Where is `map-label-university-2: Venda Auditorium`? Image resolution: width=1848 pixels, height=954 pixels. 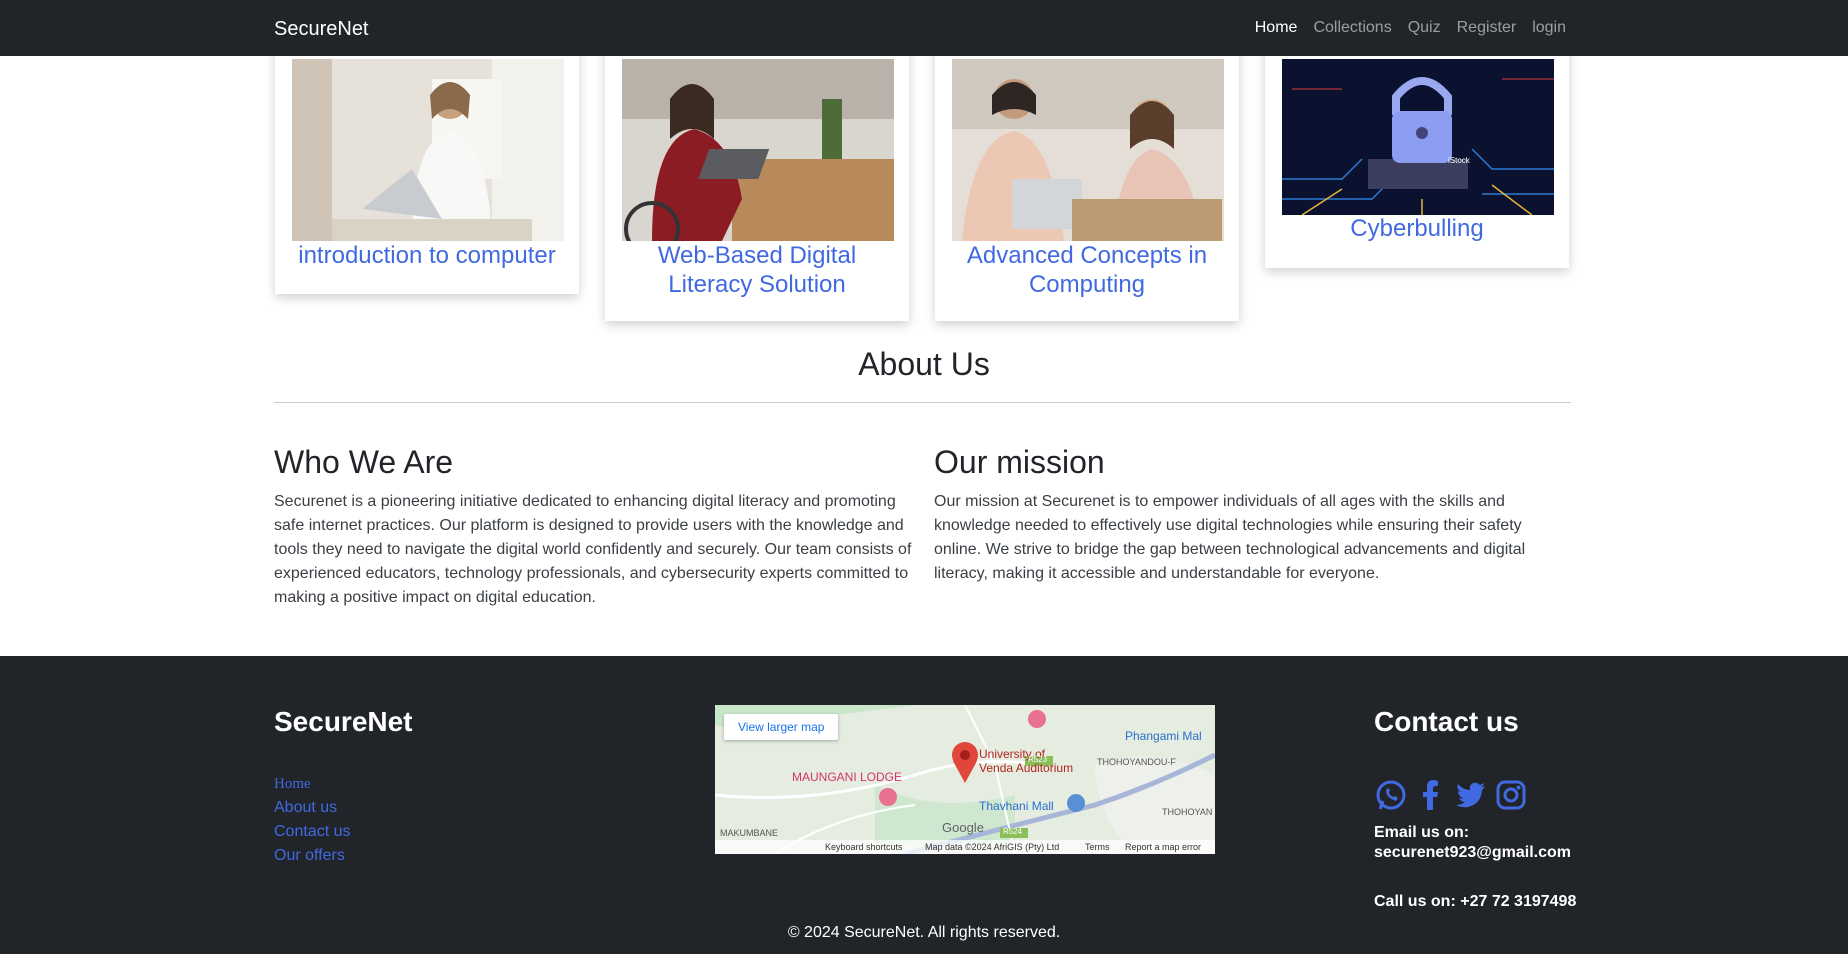
map-label-university-2: Venda Auditorium is located at coordinates (1026, 768).